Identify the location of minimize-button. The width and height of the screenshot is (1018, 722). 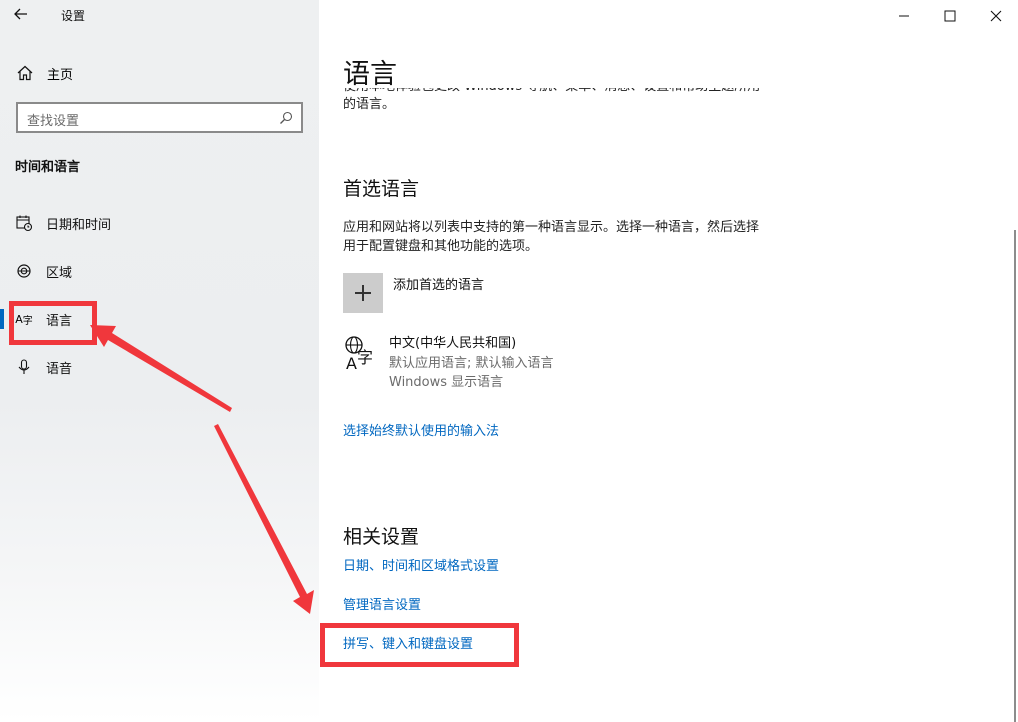
(904, 16).